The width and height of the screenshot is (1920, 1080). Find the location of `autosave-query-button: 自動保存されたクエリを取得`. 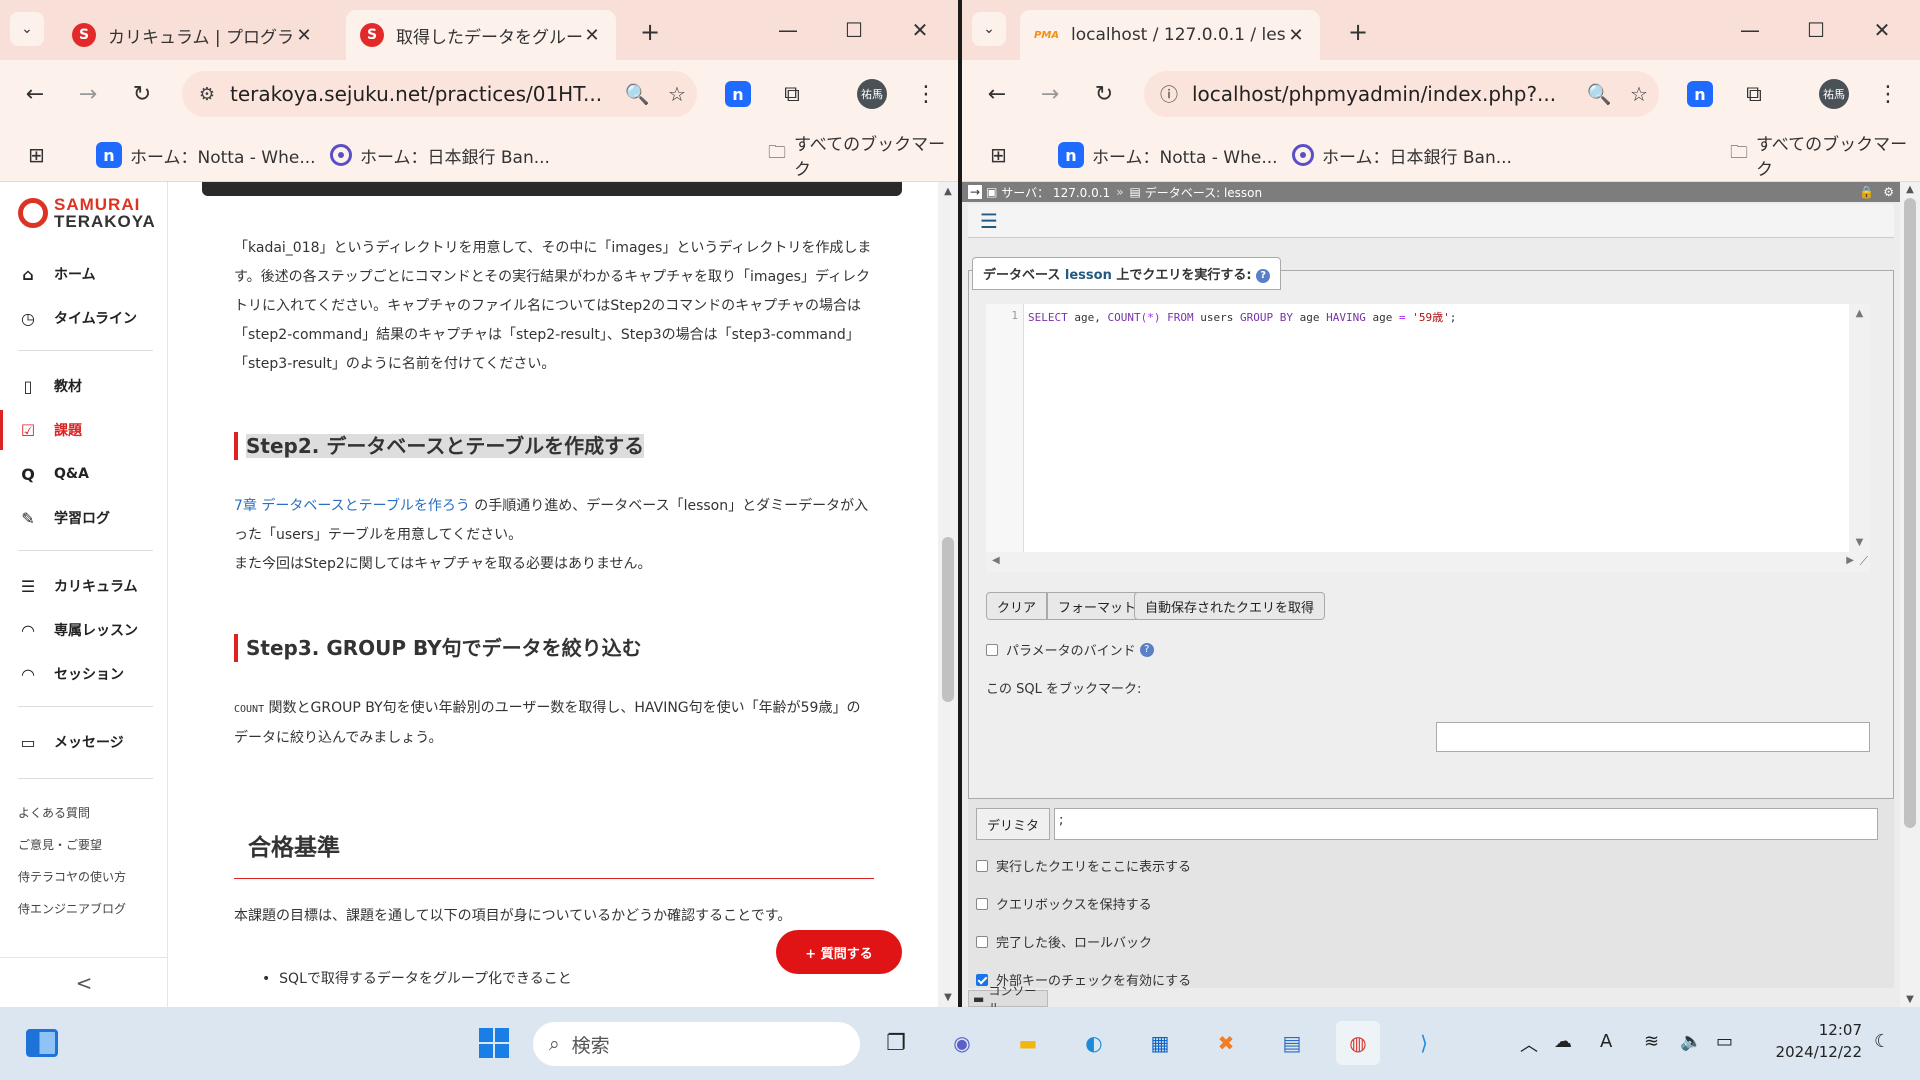

autosave-query-button: 自動保存されたクエリを取得 is located at coordinates (1230, 606).